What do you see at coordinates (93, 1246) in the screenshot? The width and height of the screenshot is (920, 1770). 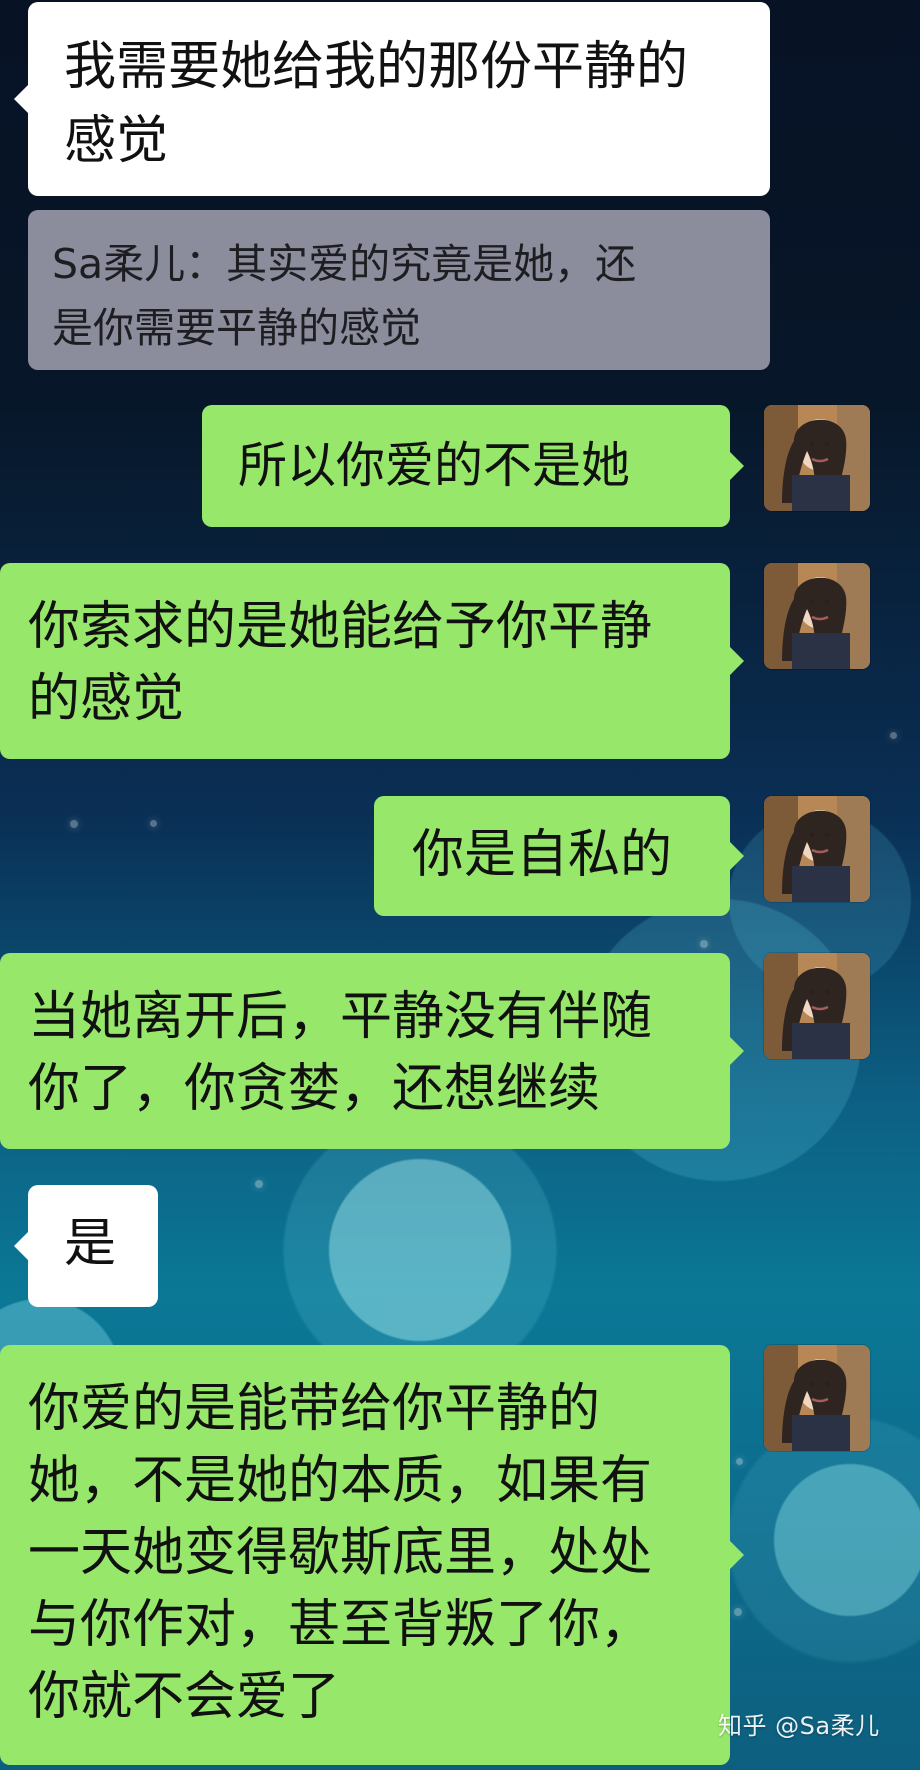 I see `message-bubble-incoming-2: 是` at bounding box center [93, 1246].